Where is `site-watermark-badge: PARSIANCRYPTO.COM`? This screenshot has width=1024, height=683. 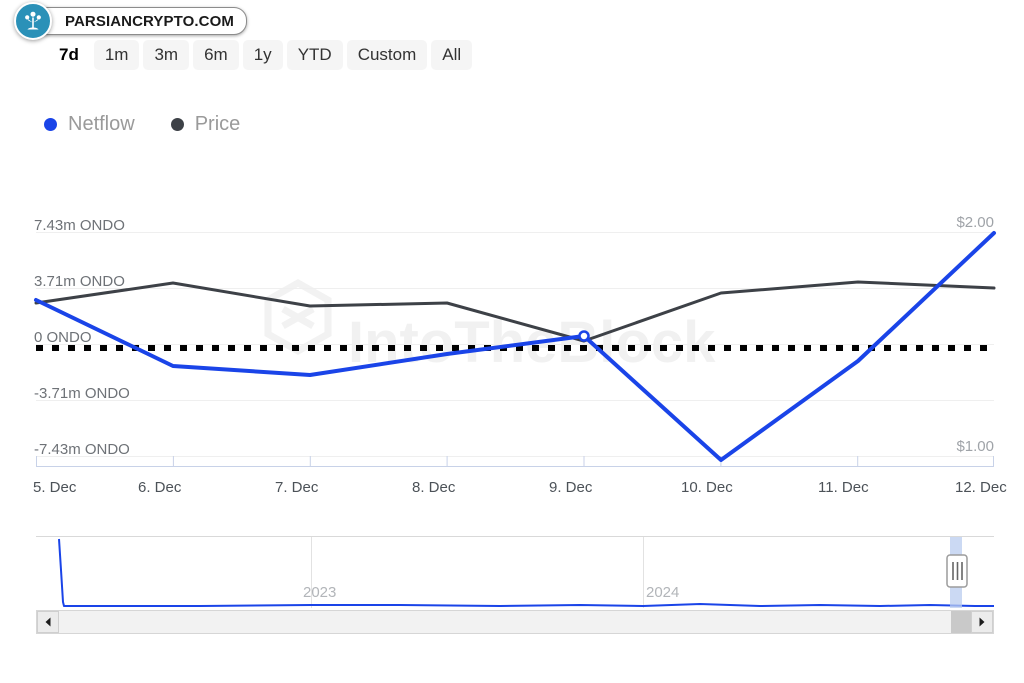 site-watermark-badge: PARSIANCRYPTO.COM is located at coordinates (130, 21).